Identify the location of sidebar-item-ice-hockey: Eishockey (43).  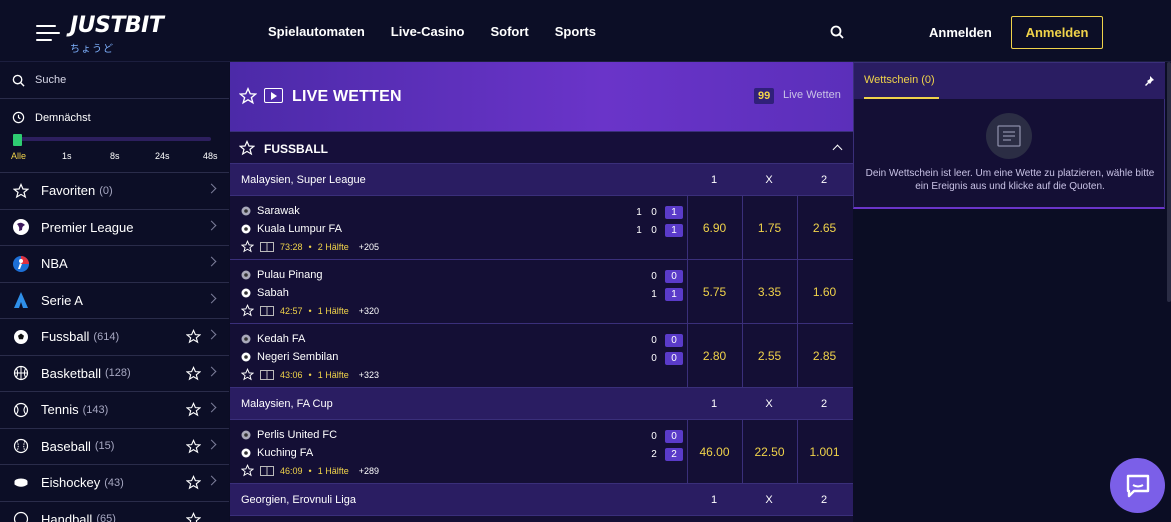
(114, 483).